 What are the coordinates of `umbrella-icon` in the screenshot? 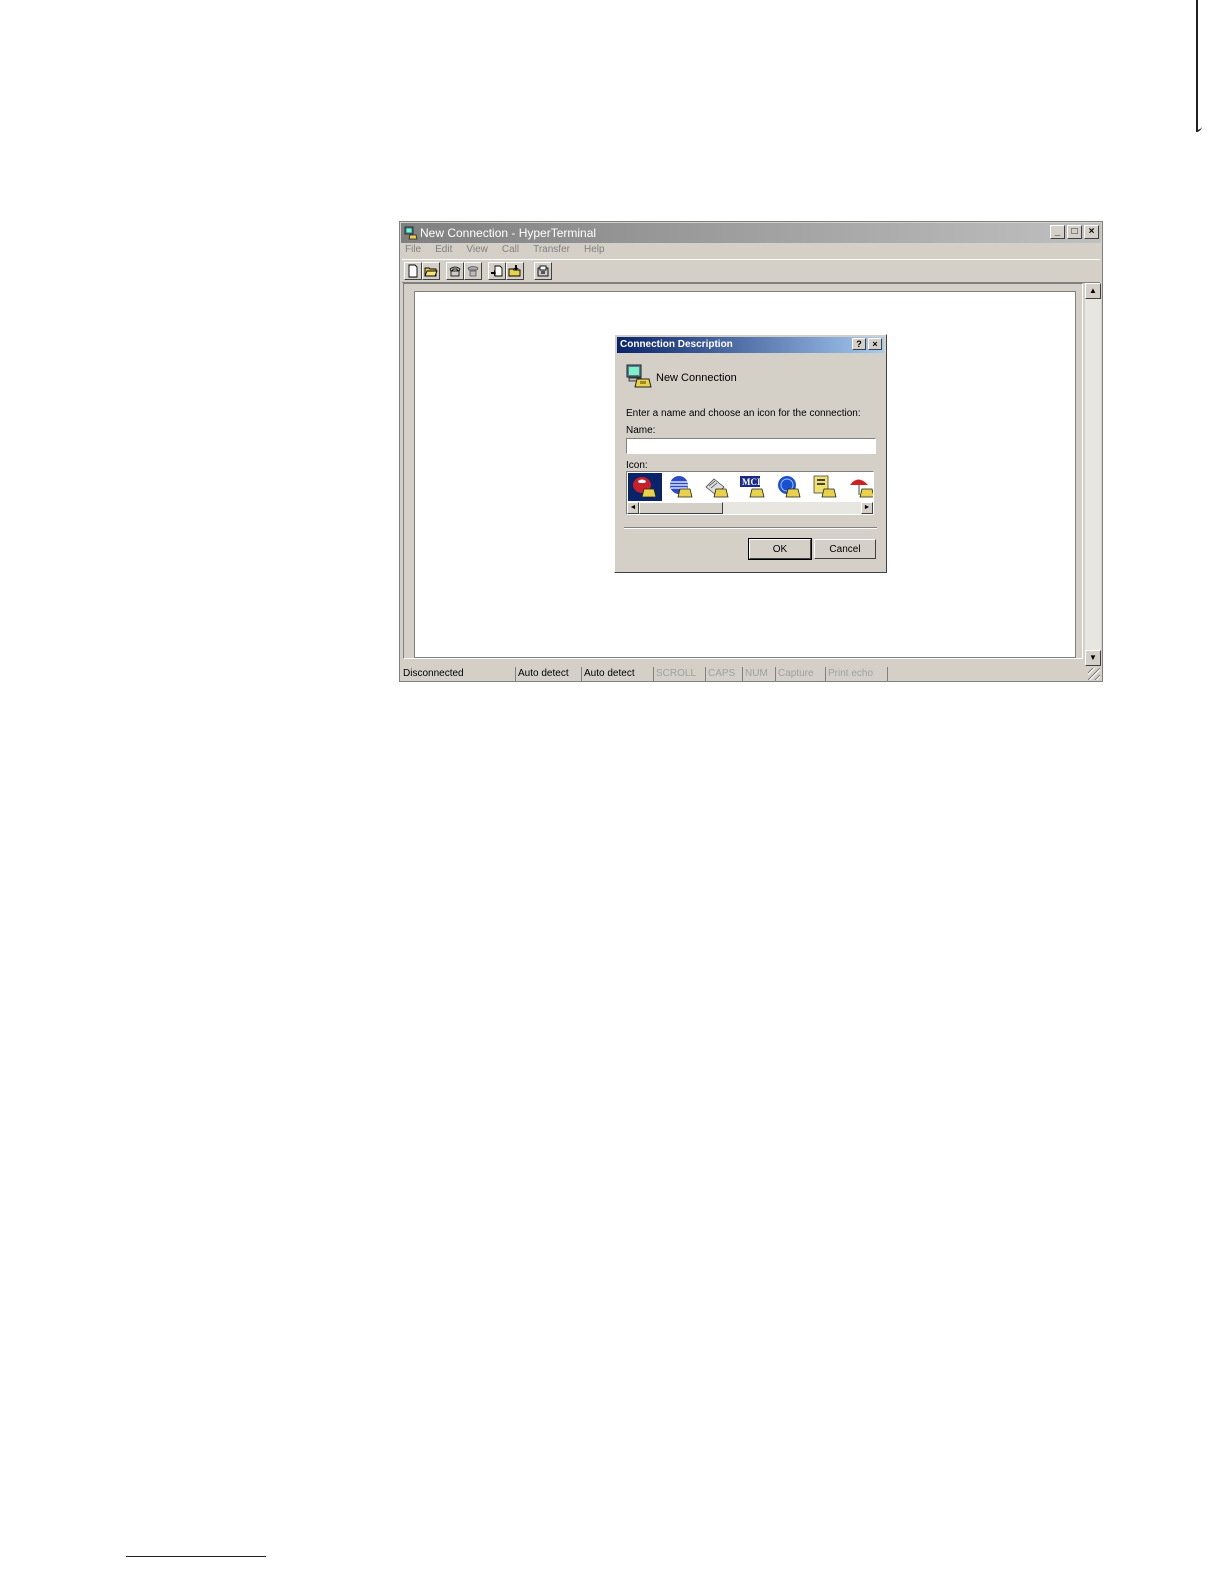 It's located at (861, 488).